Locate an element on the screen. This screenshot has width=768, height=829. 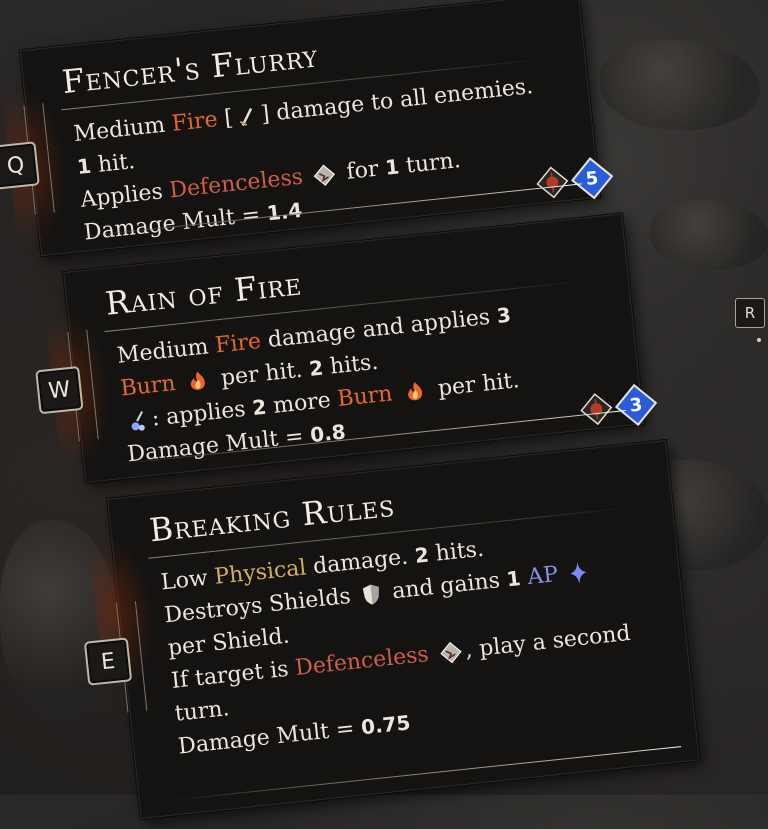
damage-mult-value: 1.4 is located at coordinates (284, 211).